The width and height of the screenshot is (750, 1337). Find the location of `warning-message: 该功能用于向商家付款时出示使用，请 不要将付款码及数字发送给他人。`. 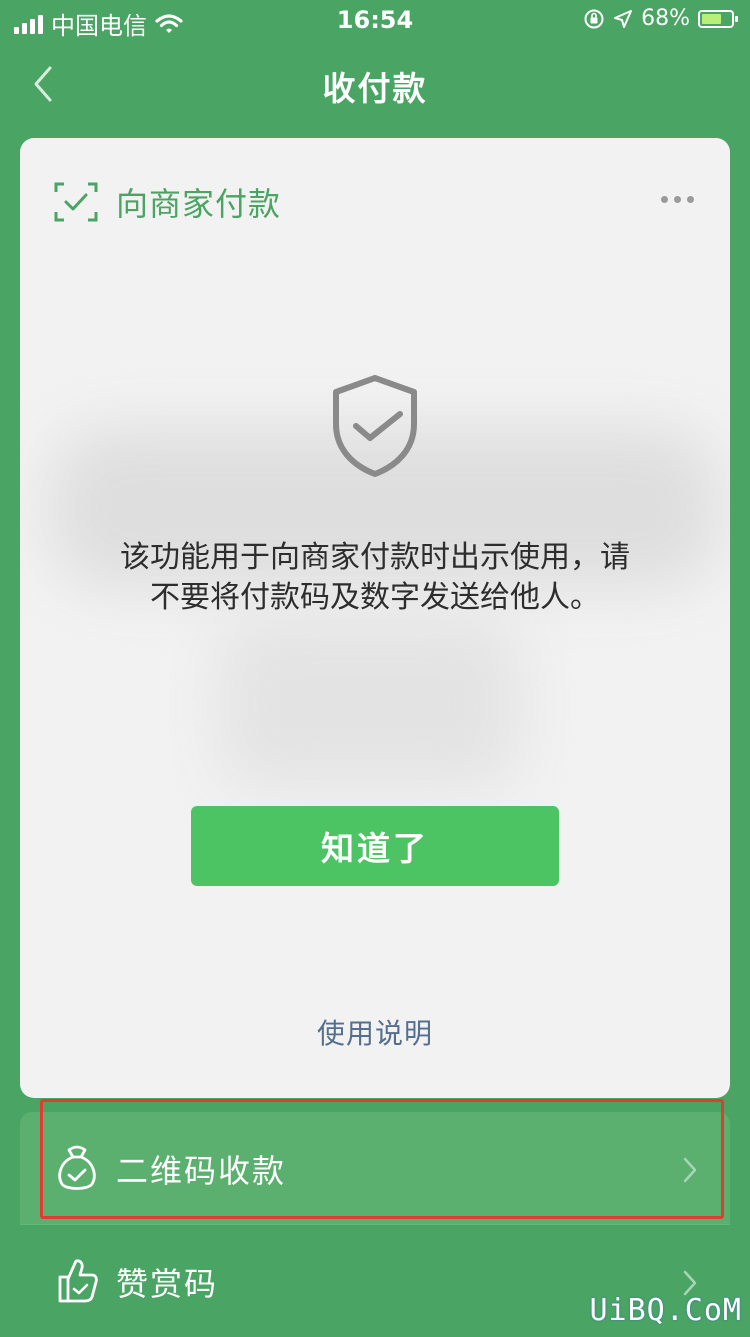

warning-message: 该功能用于向商家付款时出示使用，请 不要将付款码及数字发送给他人。 is located at coordinates (375, 578).